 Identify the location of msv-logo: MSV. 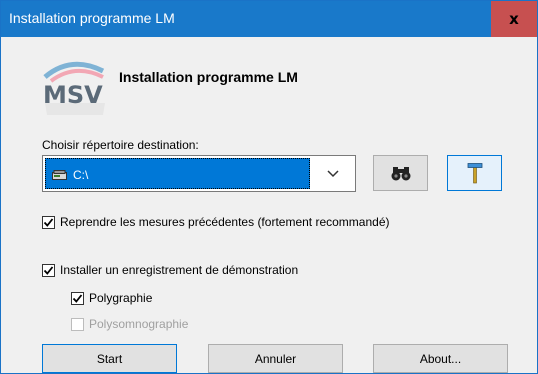
(74, 88).